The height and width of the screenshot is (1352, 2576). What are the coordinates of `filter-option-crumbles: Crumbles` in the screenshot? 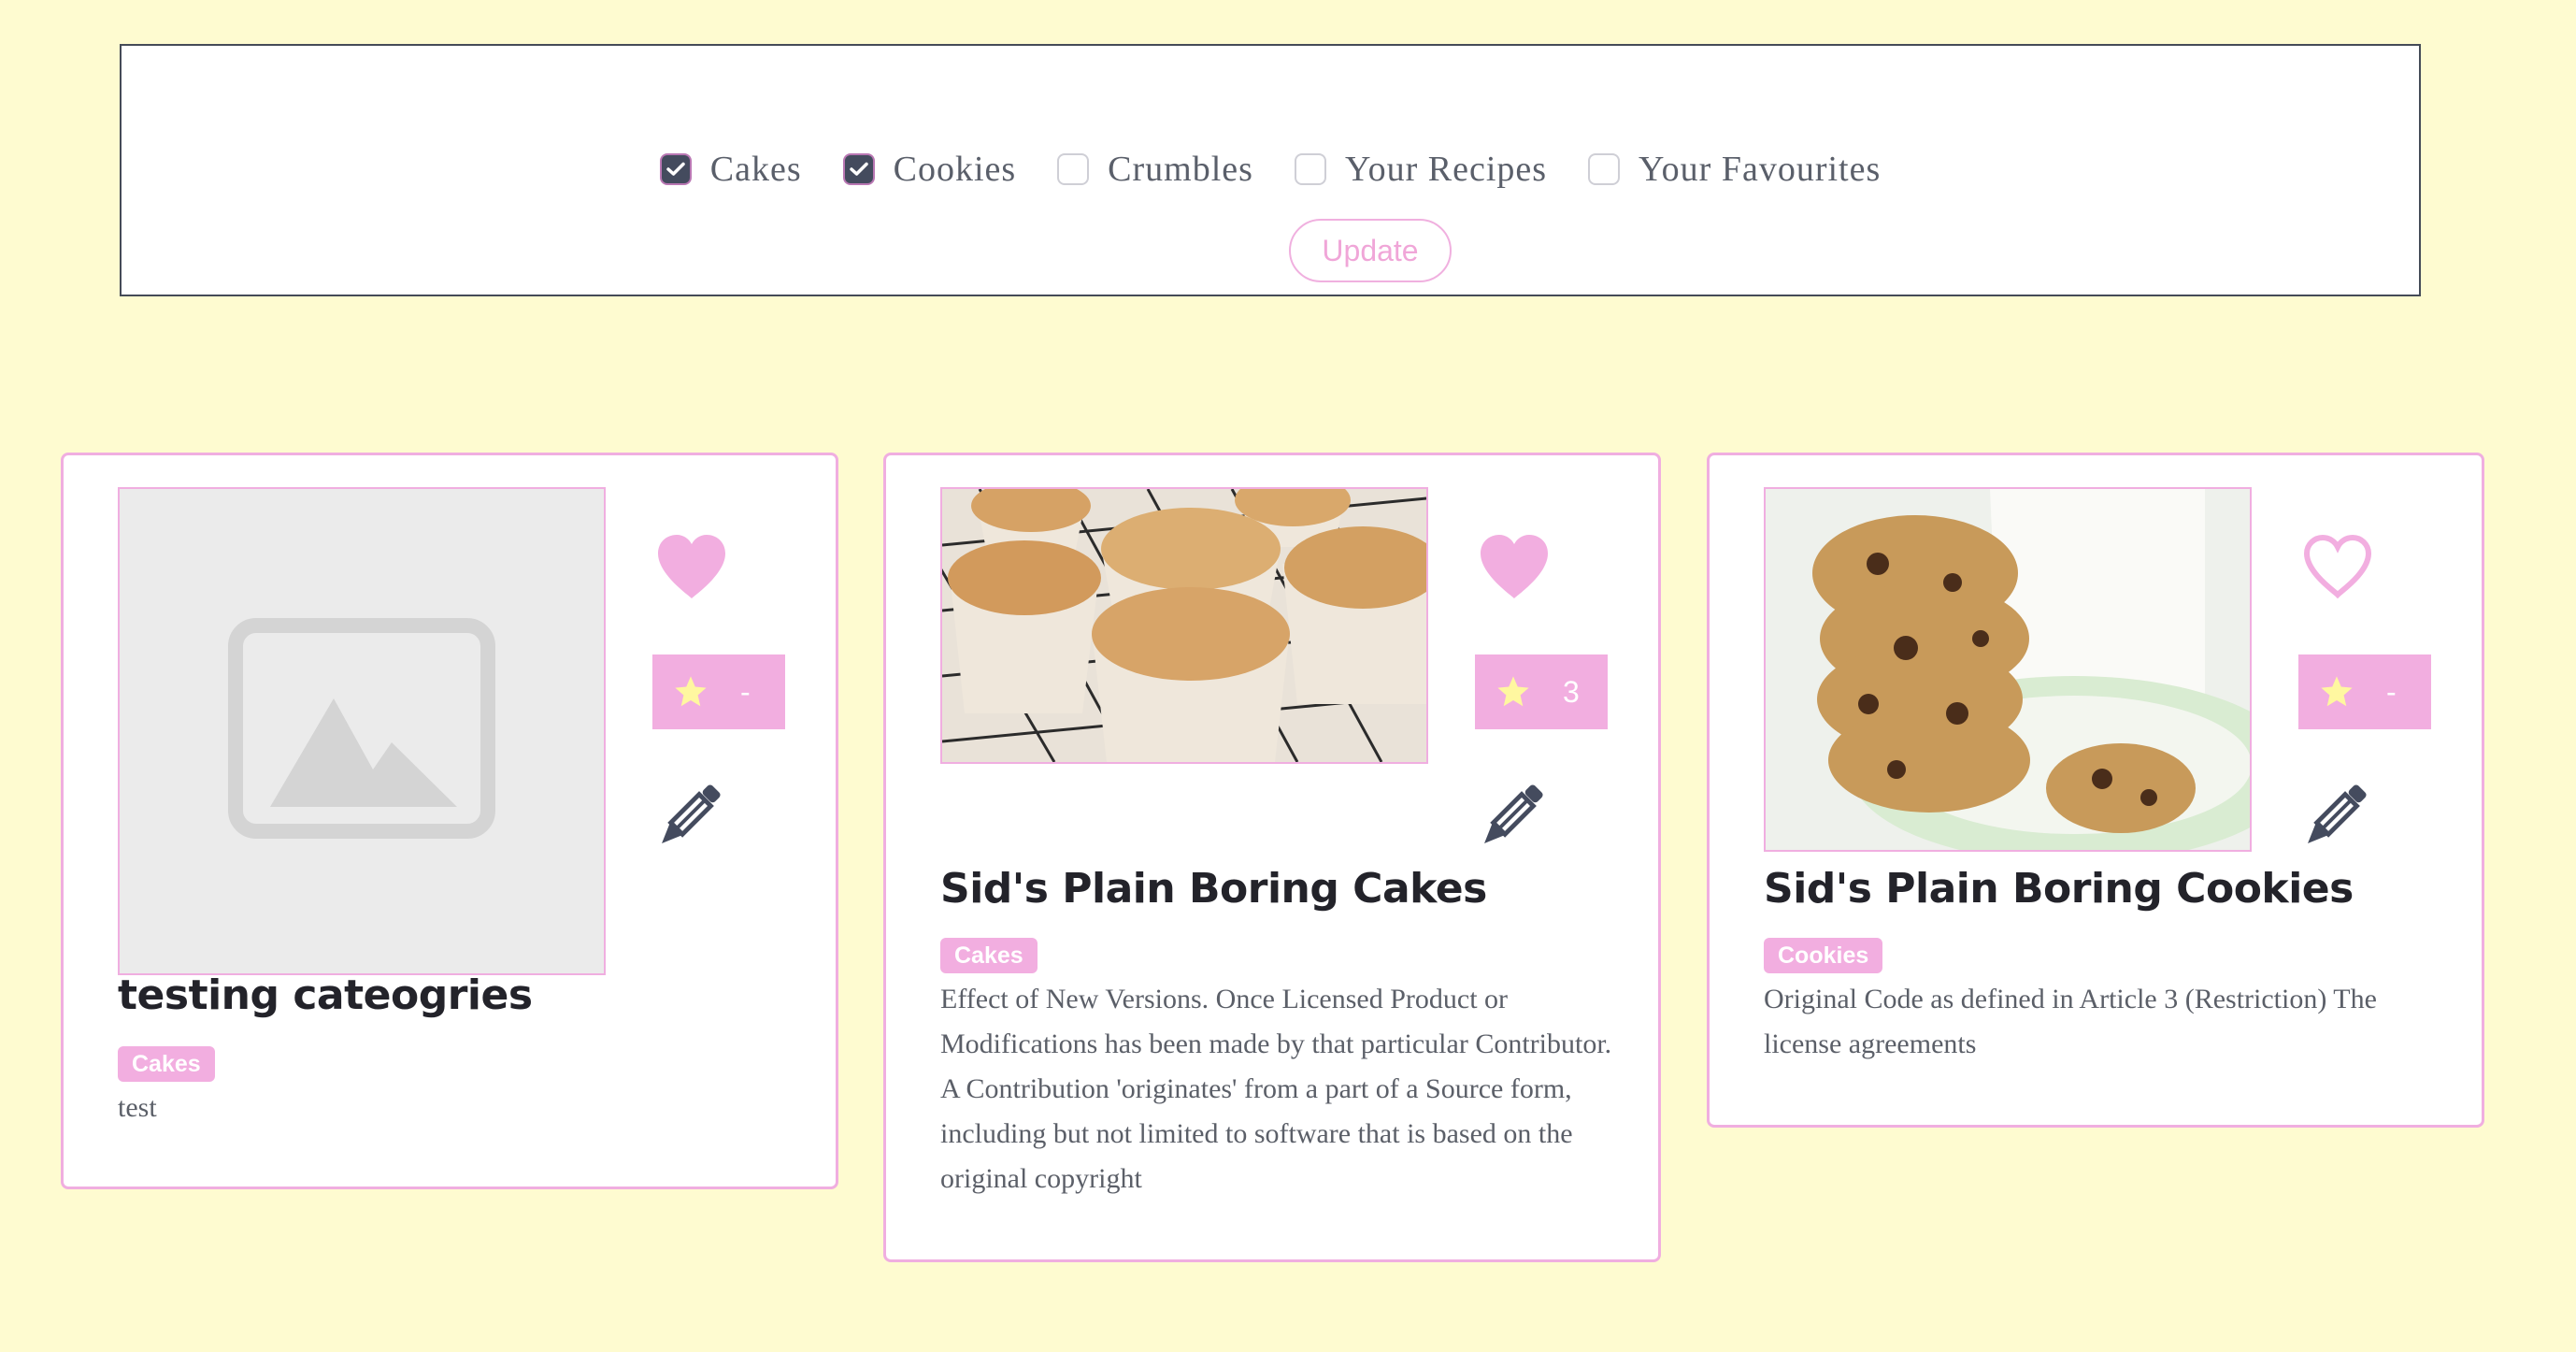 It's located at (1155, 170).